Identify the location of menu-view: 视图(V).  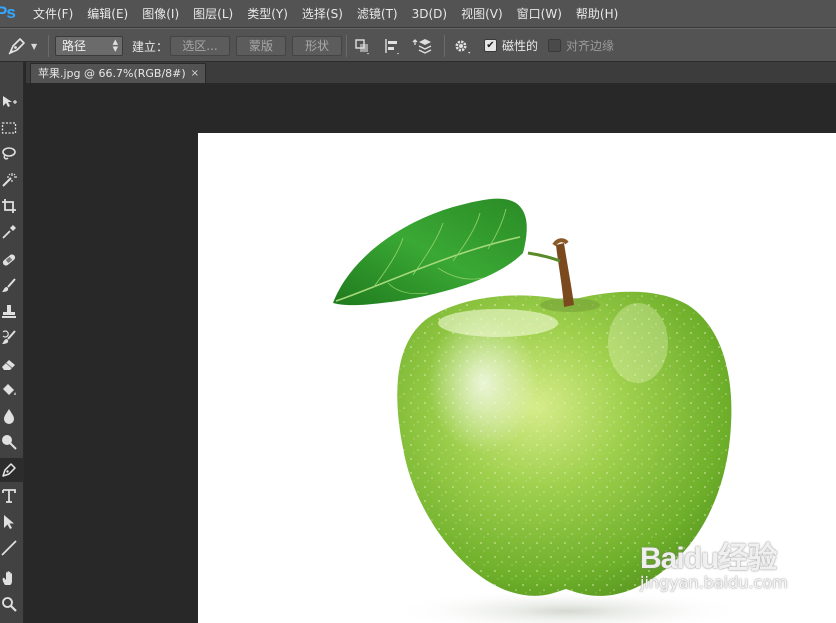
(482, 14).